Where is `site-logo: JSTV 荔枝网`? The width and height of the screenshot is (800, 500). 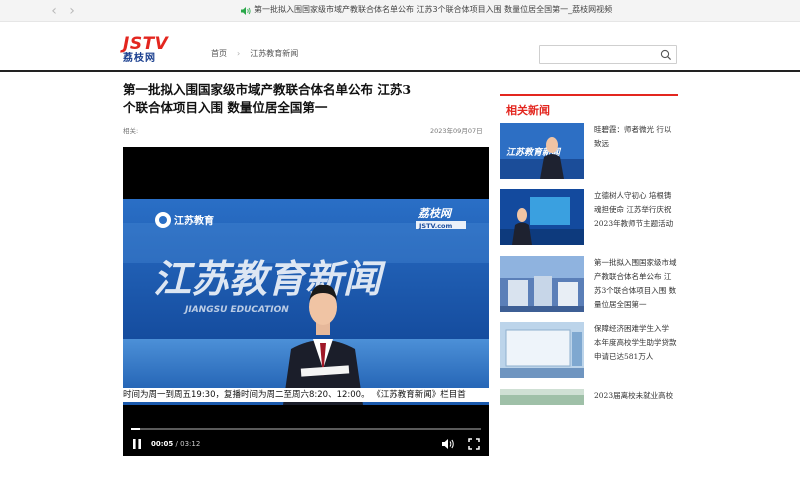 site-logo: JSTV 荔枝网 is located at coordinates (160, 51).